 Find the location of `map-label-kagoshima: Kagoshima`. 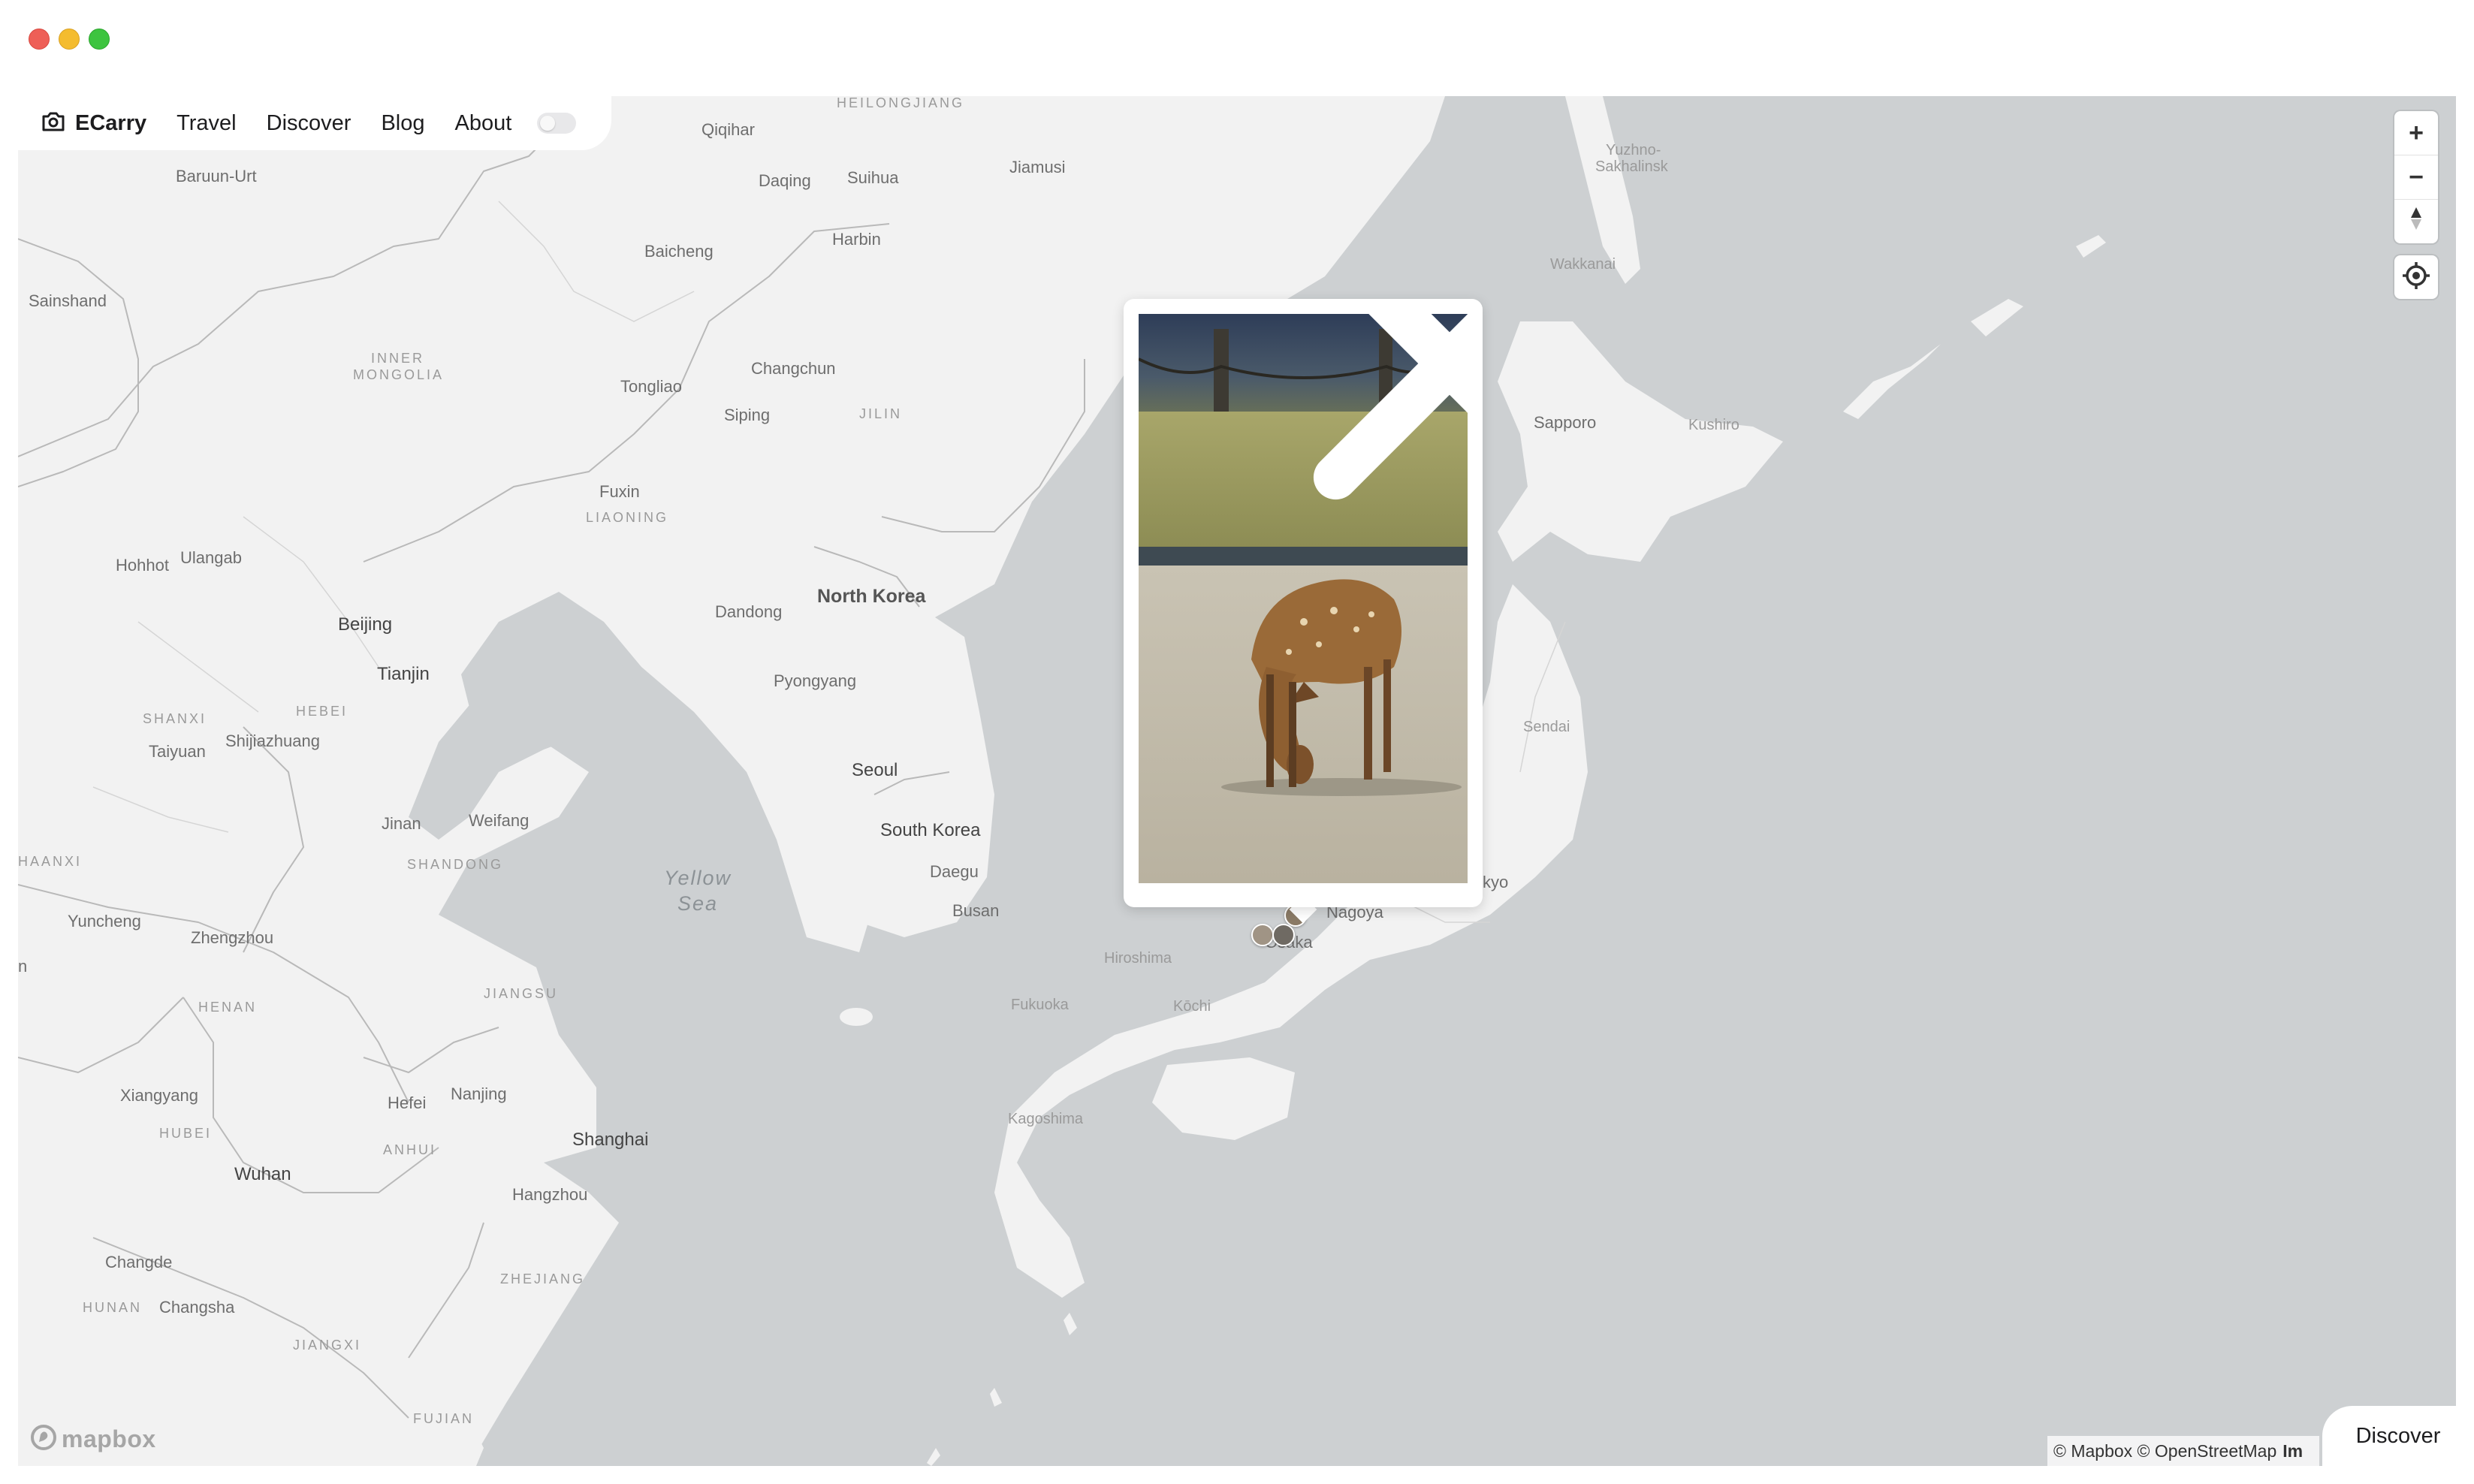

map-label-kagoshima: Kagoshima is located at coordinates (1046, 1119).